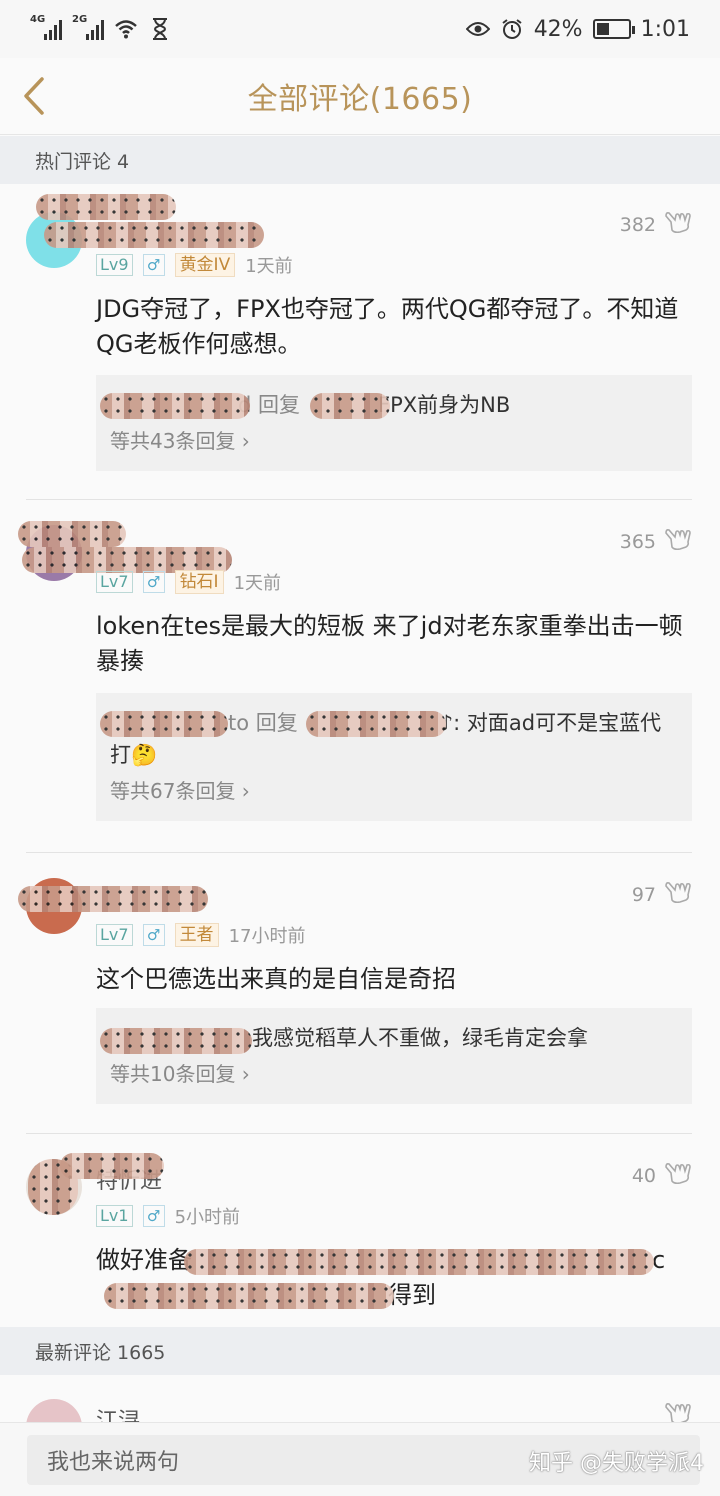  I want to click on like-button, so click(678, 1411).